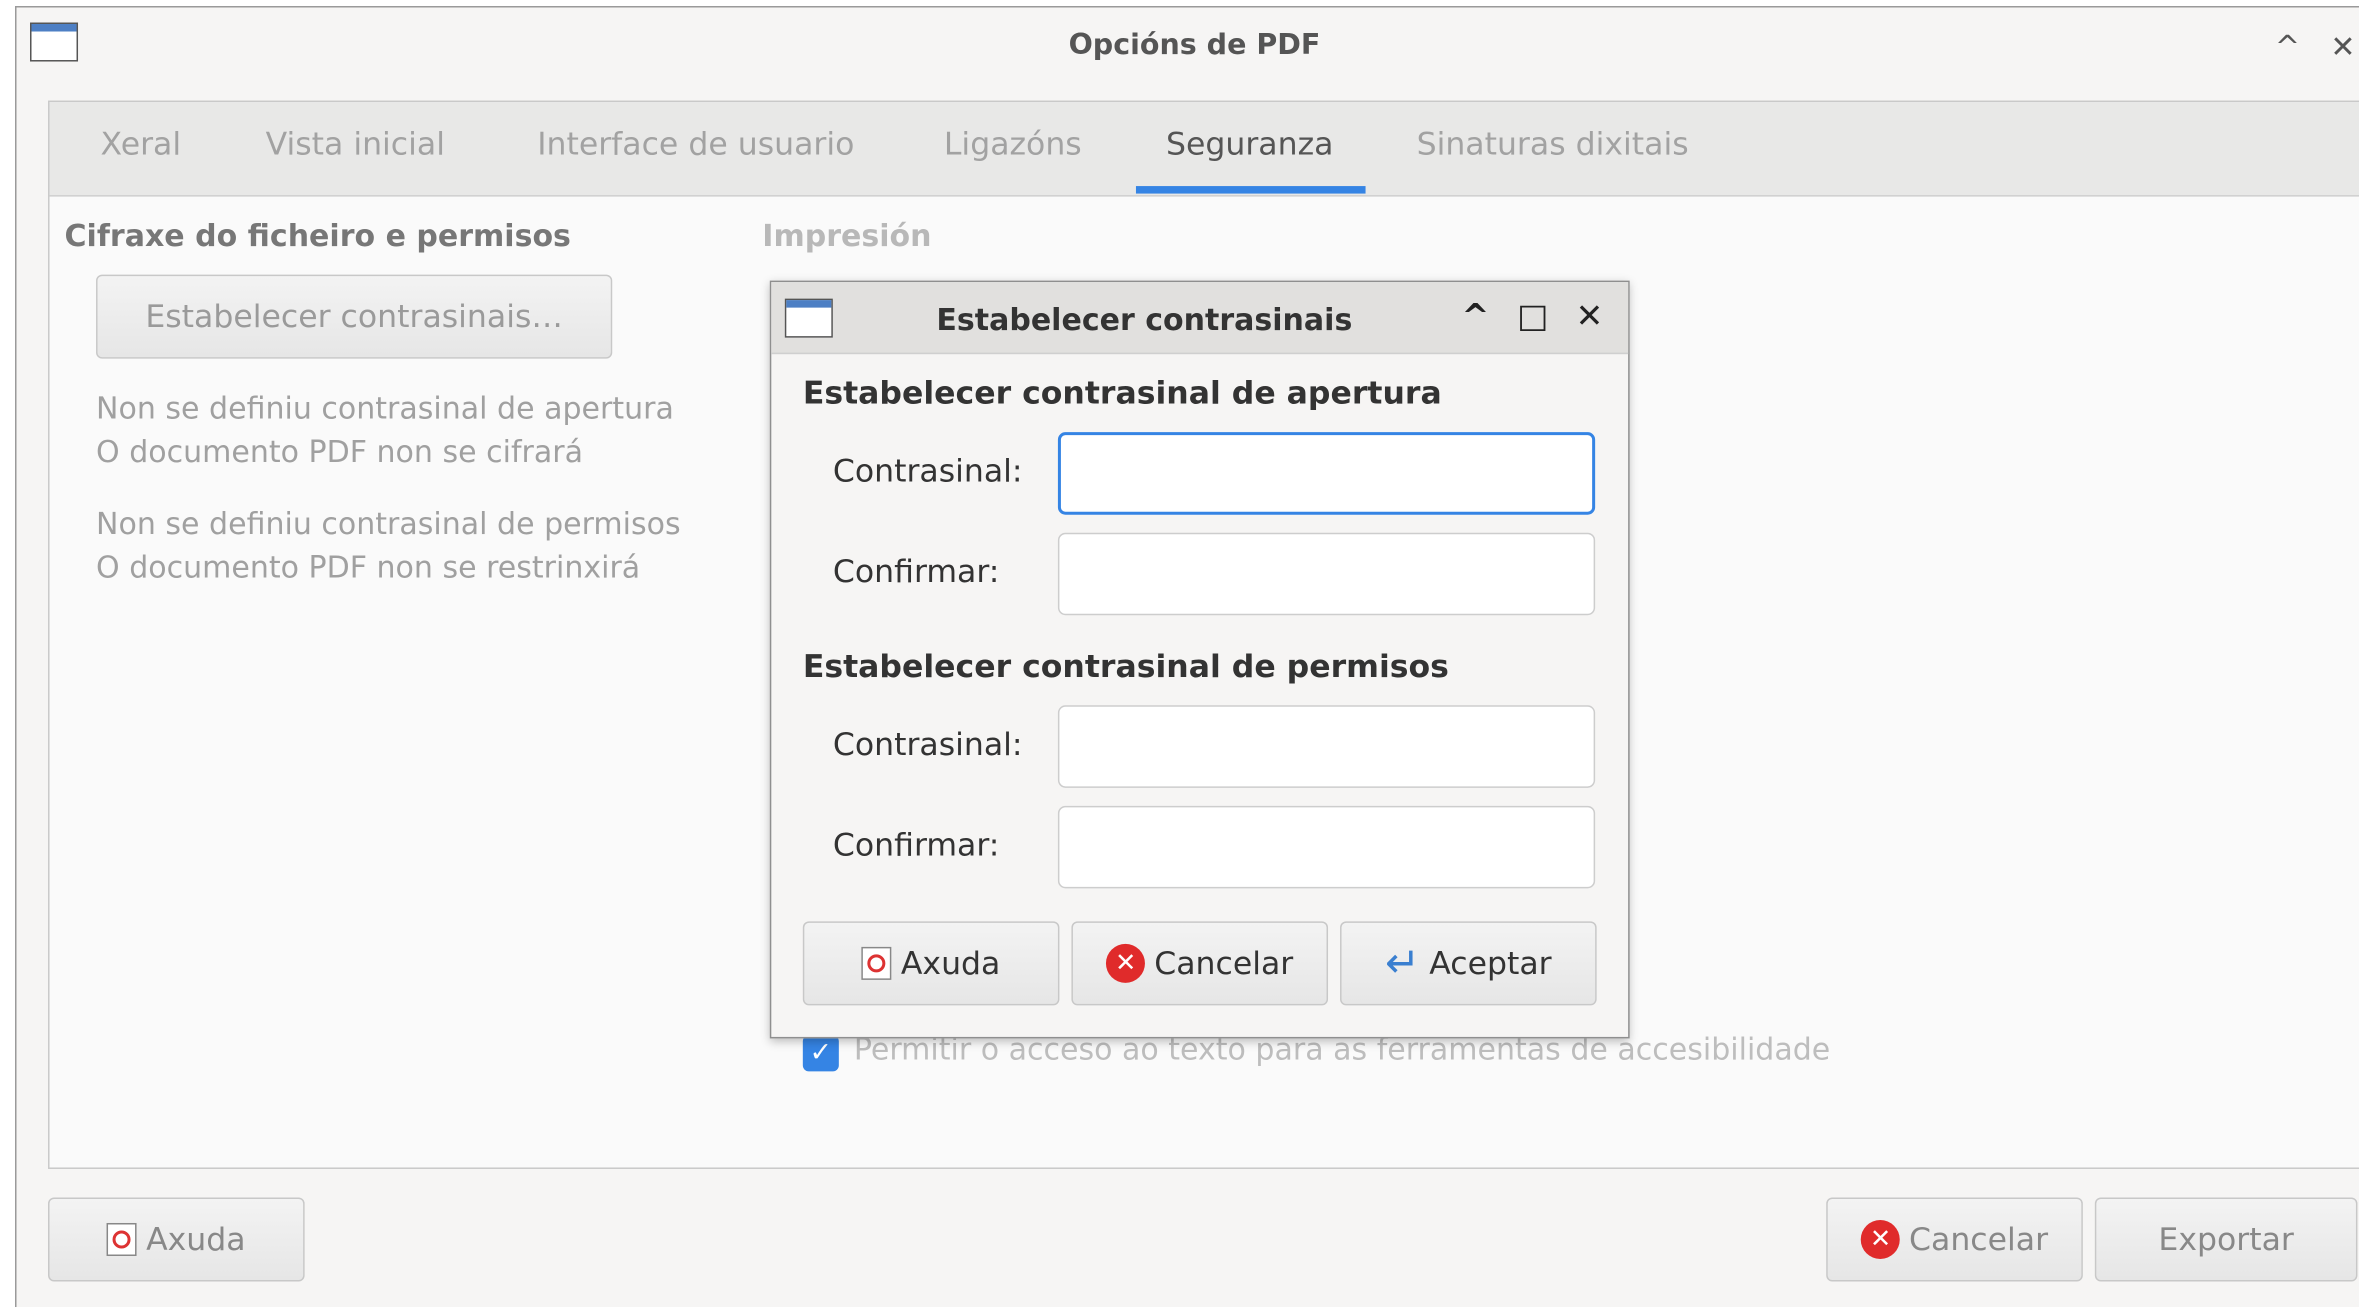 The width and height of the screenshot is (2359, 1309). What do you see at coordinates (876, 963) in the screenshot?
I see `dialog-help-icon` at bounding box center [876, 963].